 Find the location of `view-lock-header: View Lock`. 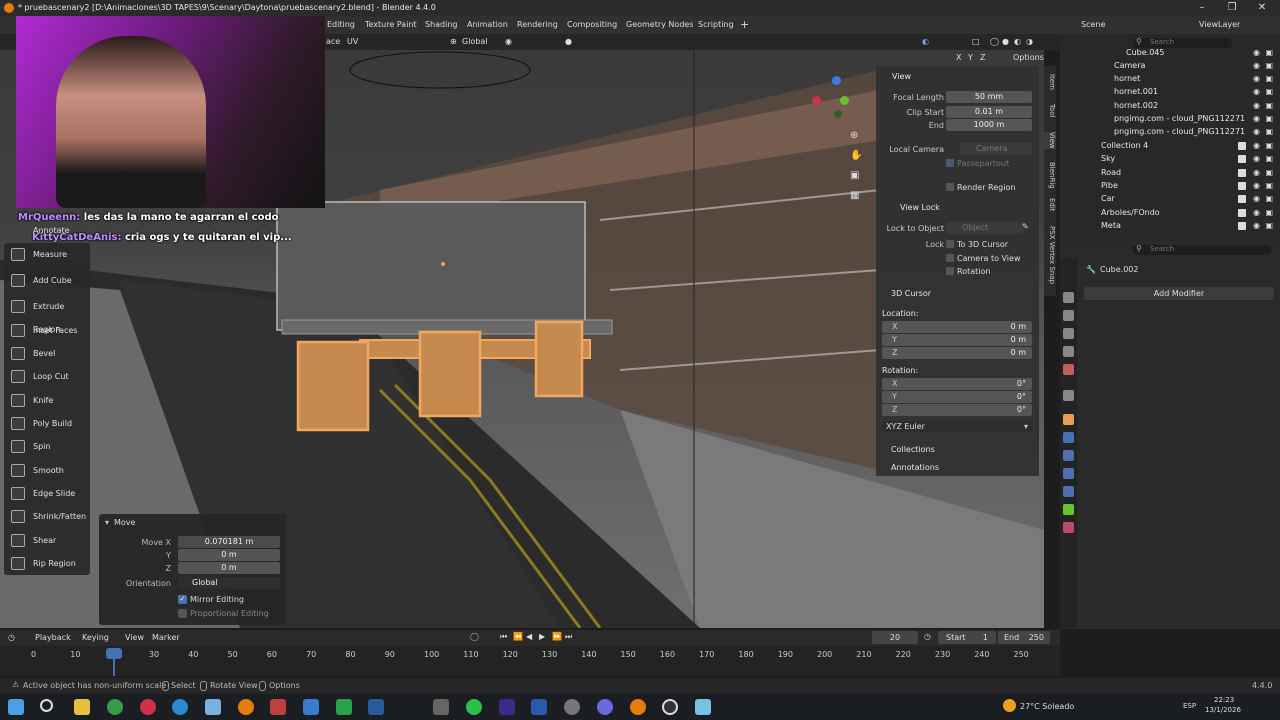

view-lock-header: View Lock is located at coordinates (920, 207).